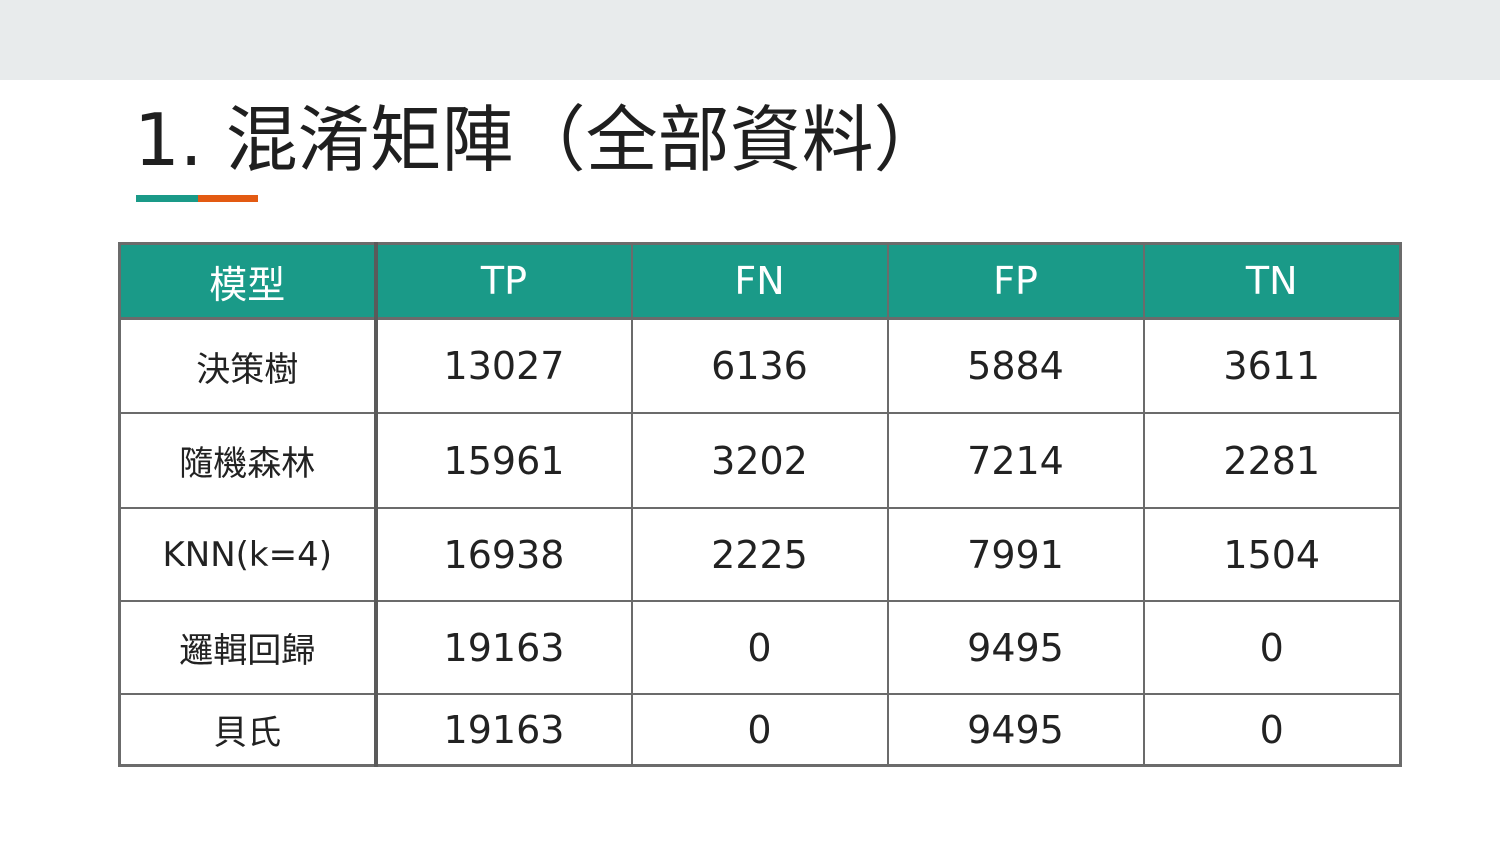  I want to click on table-row: 貝氏 19163 0 9495 0, so click(760, 730).